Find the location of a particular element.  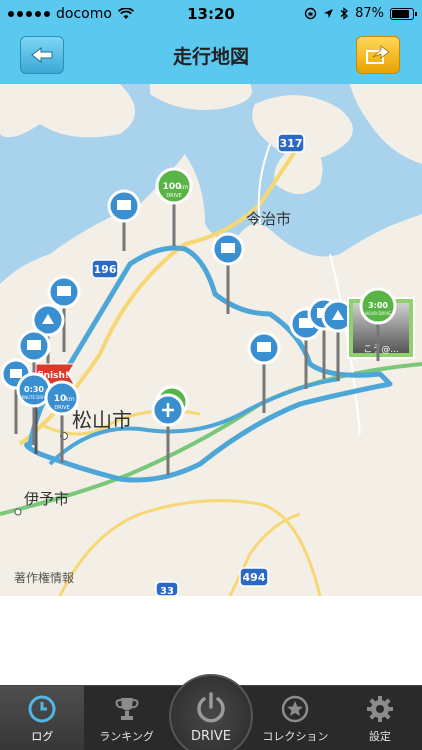

svg-text: 3:00 is located at coordinates (378, 305).